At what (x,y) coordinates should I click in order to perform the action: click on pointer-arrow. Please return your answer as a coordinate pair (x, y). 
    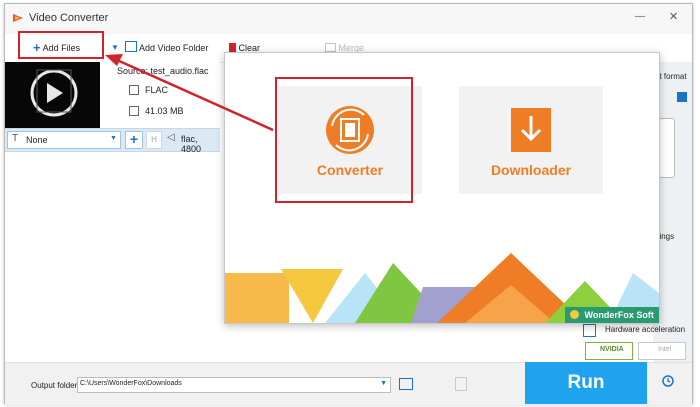
    Looking at the image, I should click on (189, 93).